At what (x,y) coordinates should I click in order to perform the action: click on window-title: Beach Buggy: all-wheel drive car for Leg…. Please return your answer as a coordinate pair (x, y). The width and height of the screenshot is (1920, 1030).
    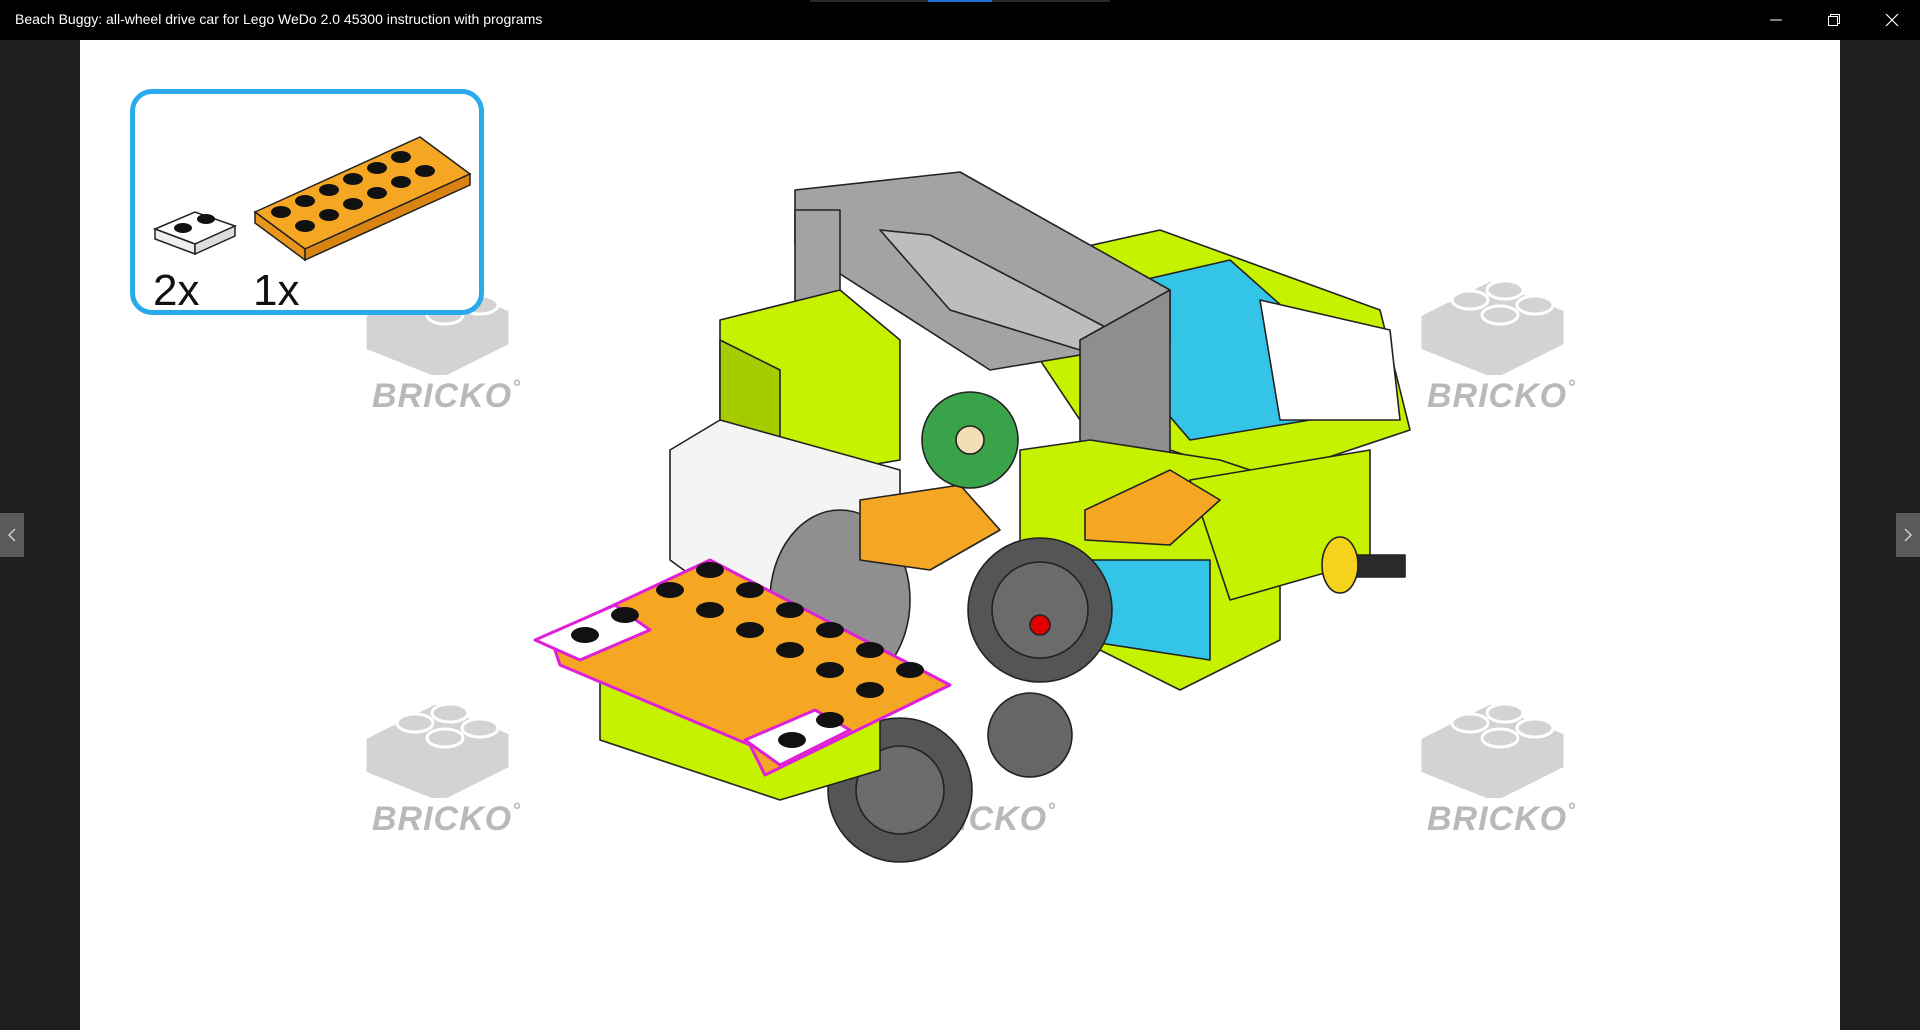
    Looking at the image, I should click on (279, 19).